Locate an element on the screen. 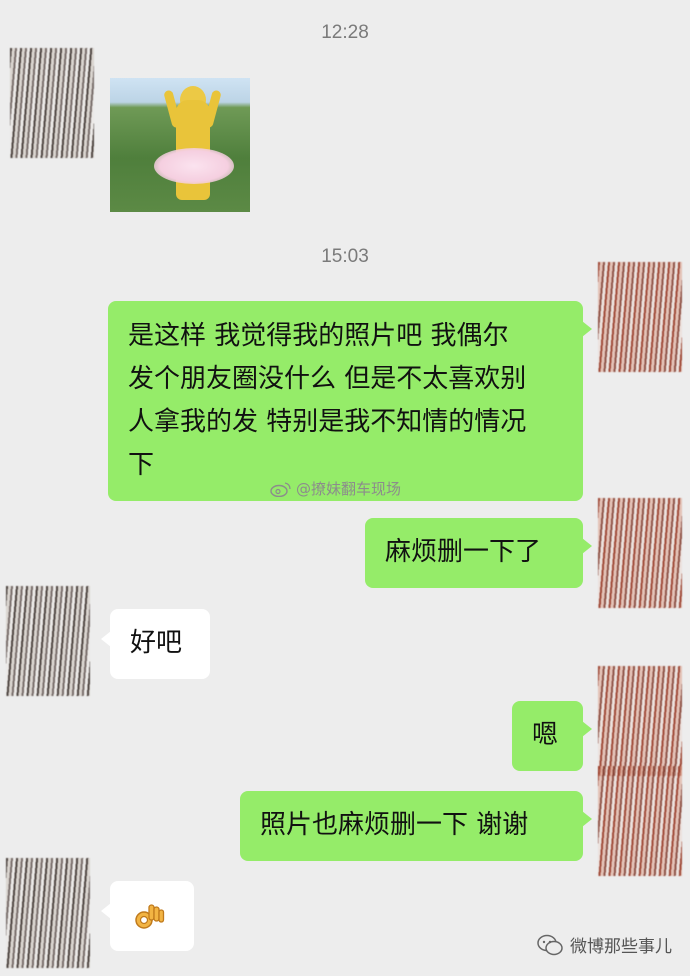 Image resolution: width=690 pixels, height=976 pixels. sticker-image is located at coordinates (180, 145).